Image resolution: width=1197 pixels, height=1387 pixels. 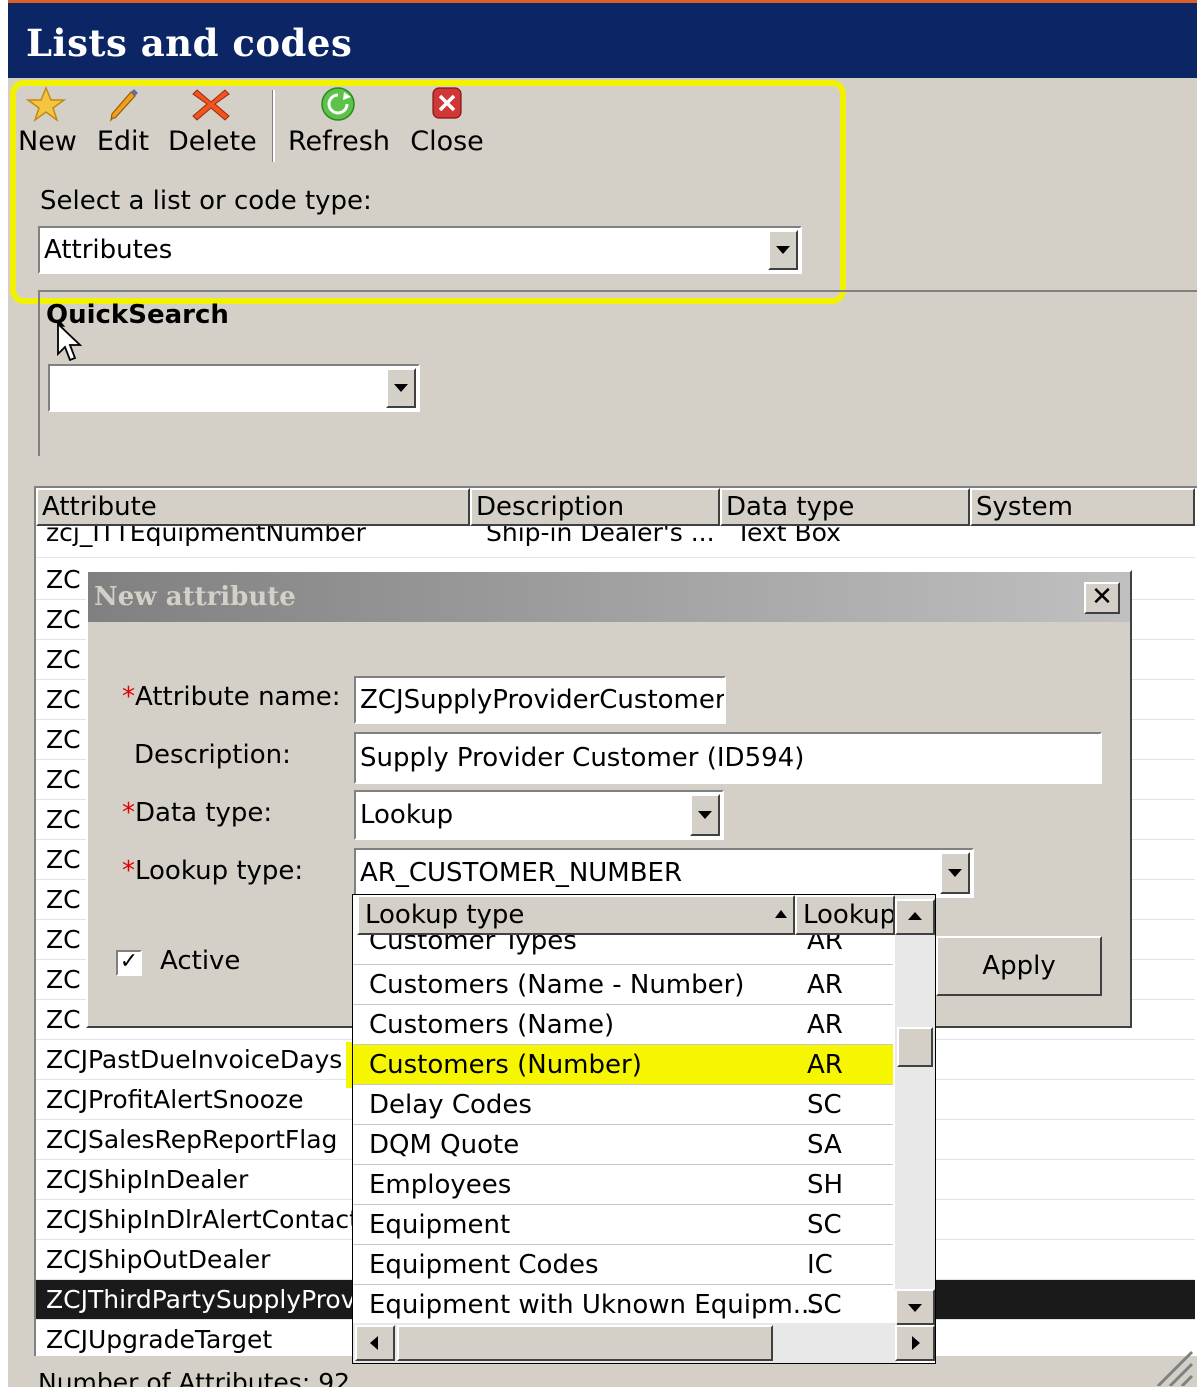 I want to click on close-icon, so click(x=447, y=103).